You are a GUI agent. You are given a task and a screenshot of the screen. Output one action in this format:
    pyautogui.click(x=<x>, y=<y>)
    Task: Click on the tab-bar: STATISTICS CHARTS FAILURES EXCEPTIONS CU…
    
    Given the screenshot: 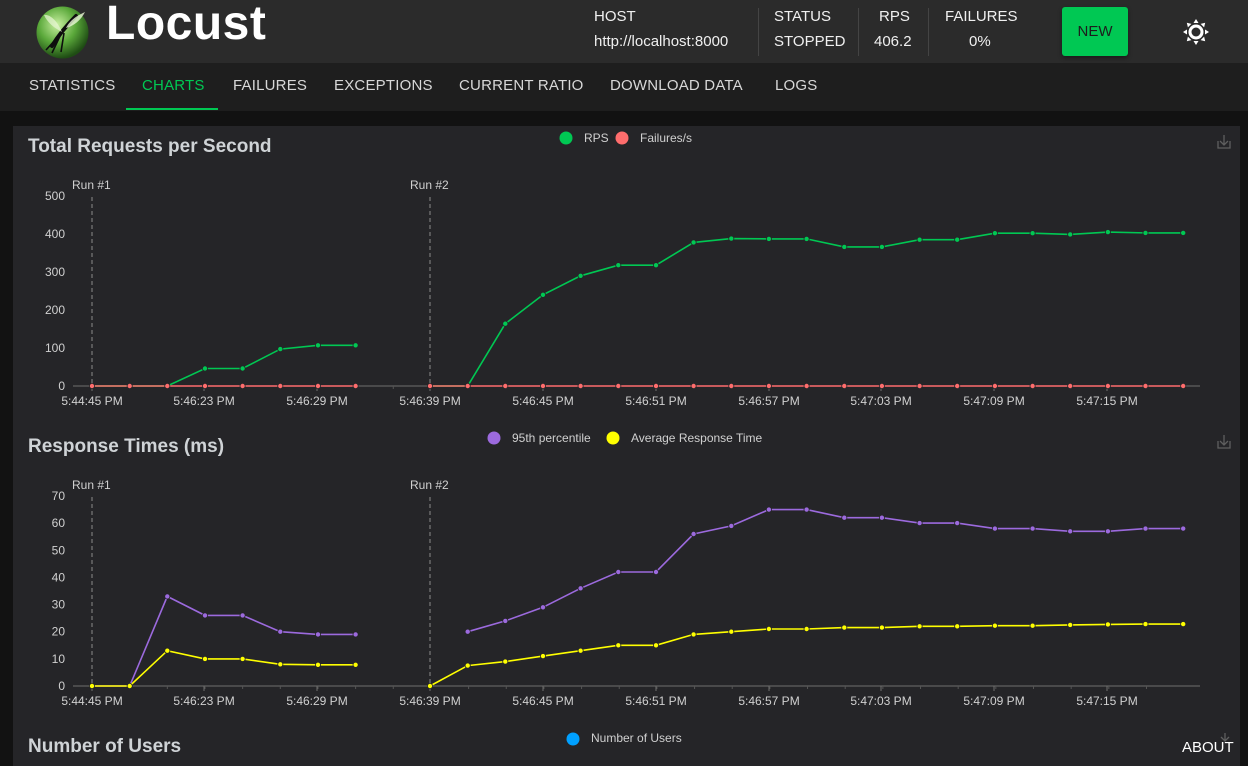 What is the action you would take?
    pyautogui.click(x=624, y=87)
    